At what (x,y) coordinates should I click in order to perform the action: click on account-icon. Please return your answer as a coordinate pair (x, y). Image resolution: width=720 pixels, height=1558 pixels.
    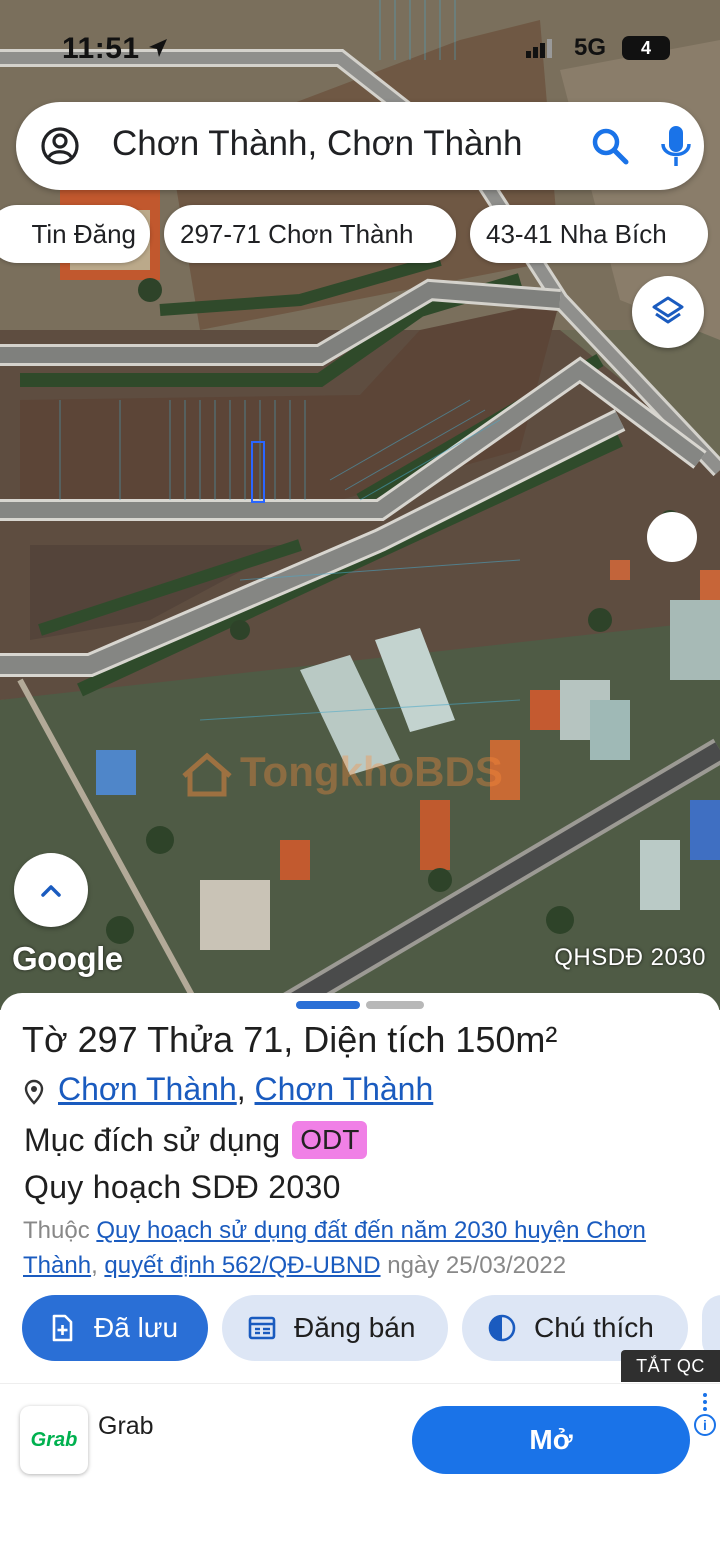
    Looking at the image, I should click on (60, 146).